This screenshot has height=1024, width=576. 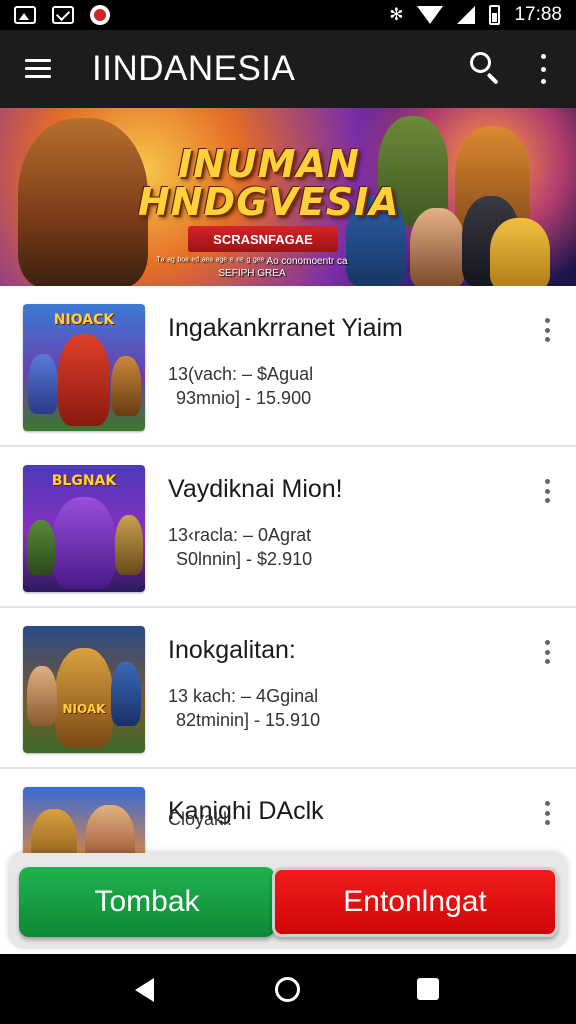 What do you see at coordinates (263, 239) in the screenshot?
I see `banner-ribbon: SCRASNFAGAE` at bounding box center [263, 239].